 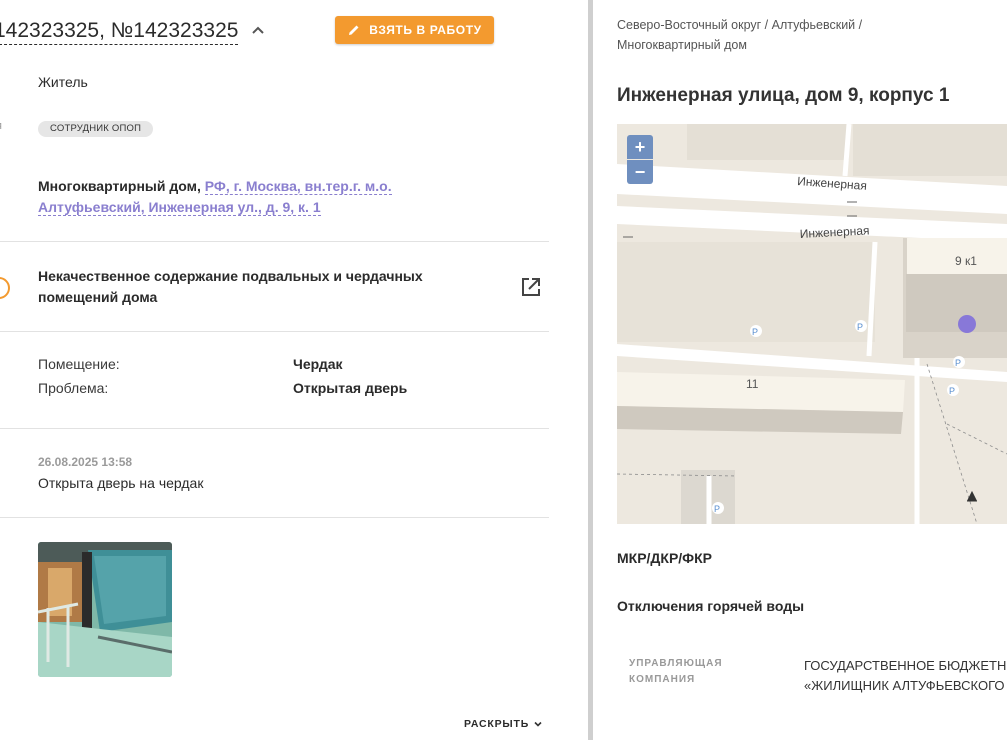 I want to click on status-badge: СОТРУДНИК ОПОП, so click(x=96, y=129).